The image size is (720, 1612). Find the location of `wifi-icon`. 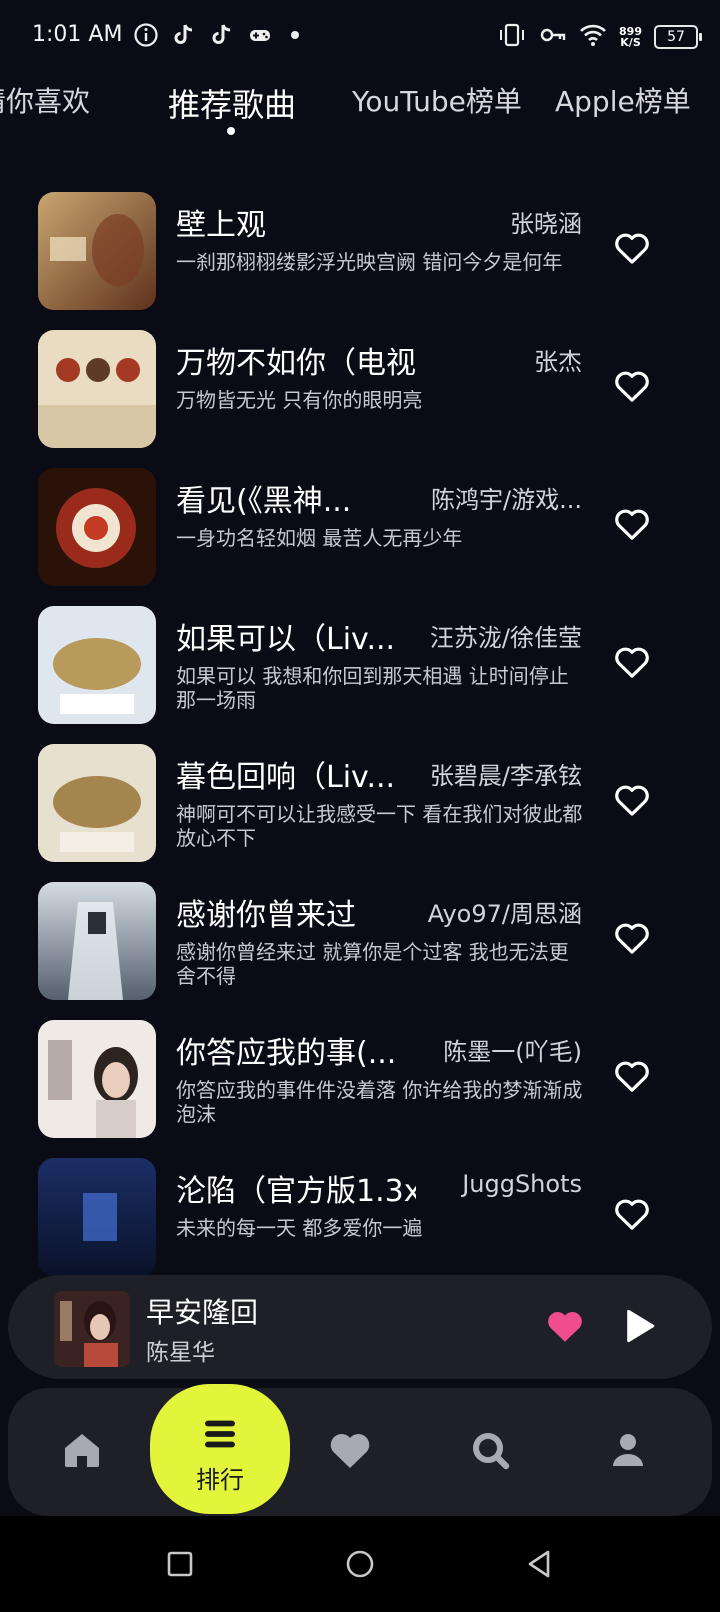

wifi-icon is located at coordinates (593, 37).